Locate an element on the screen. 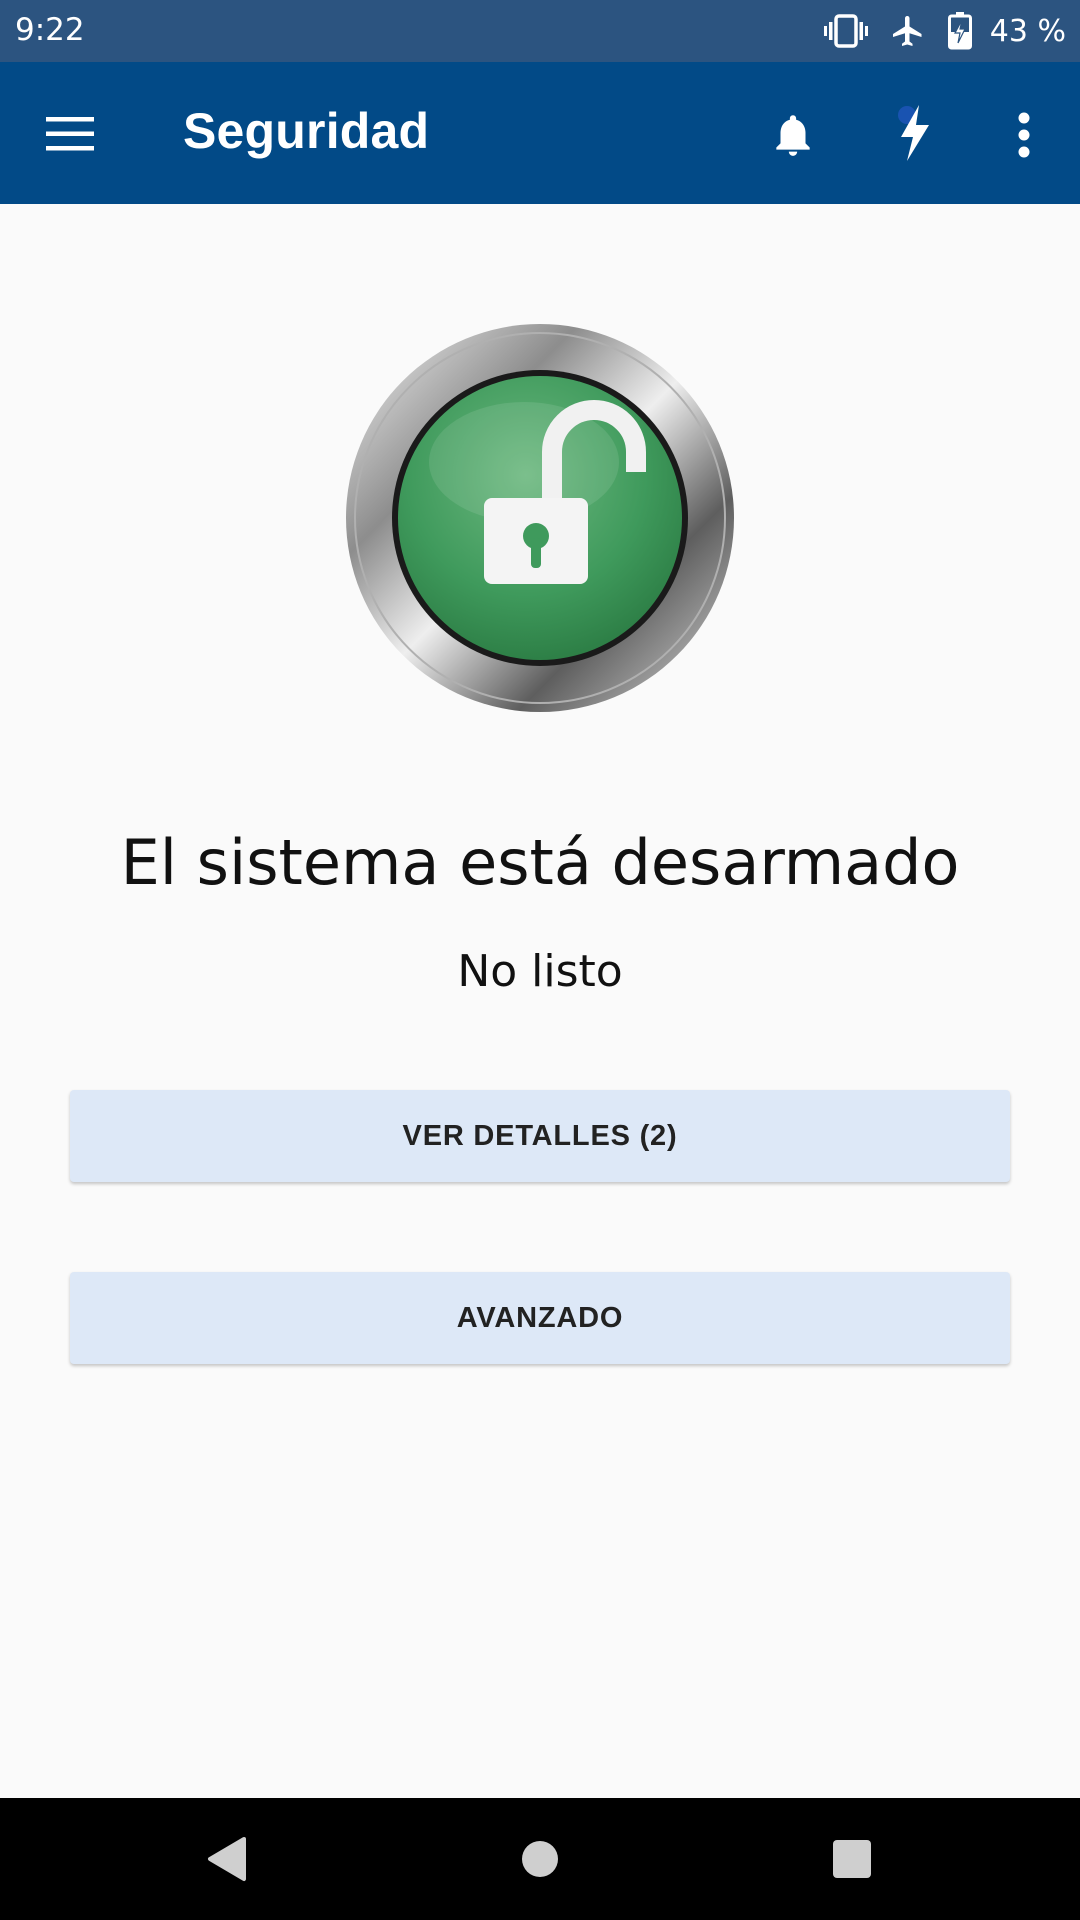  view-details-button: VER DETALLES (2) is located at coordinates (540, 1136).